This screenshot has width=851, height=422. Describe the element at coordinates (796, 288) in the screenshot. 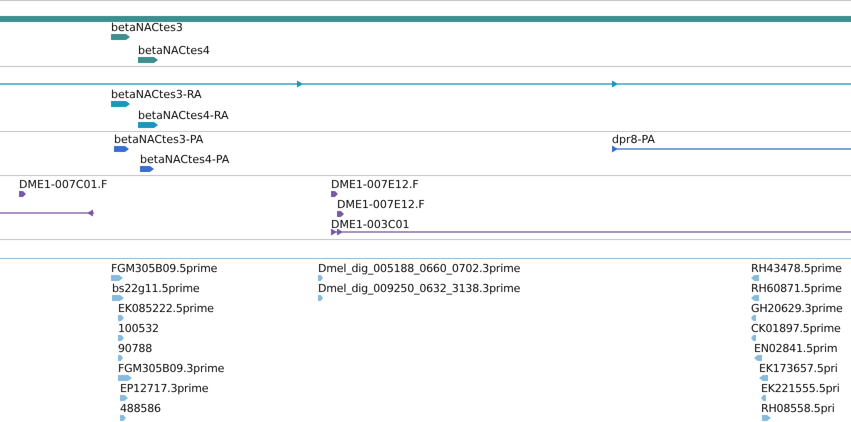

I see `feature-label: RH60871.5prime` at that location.